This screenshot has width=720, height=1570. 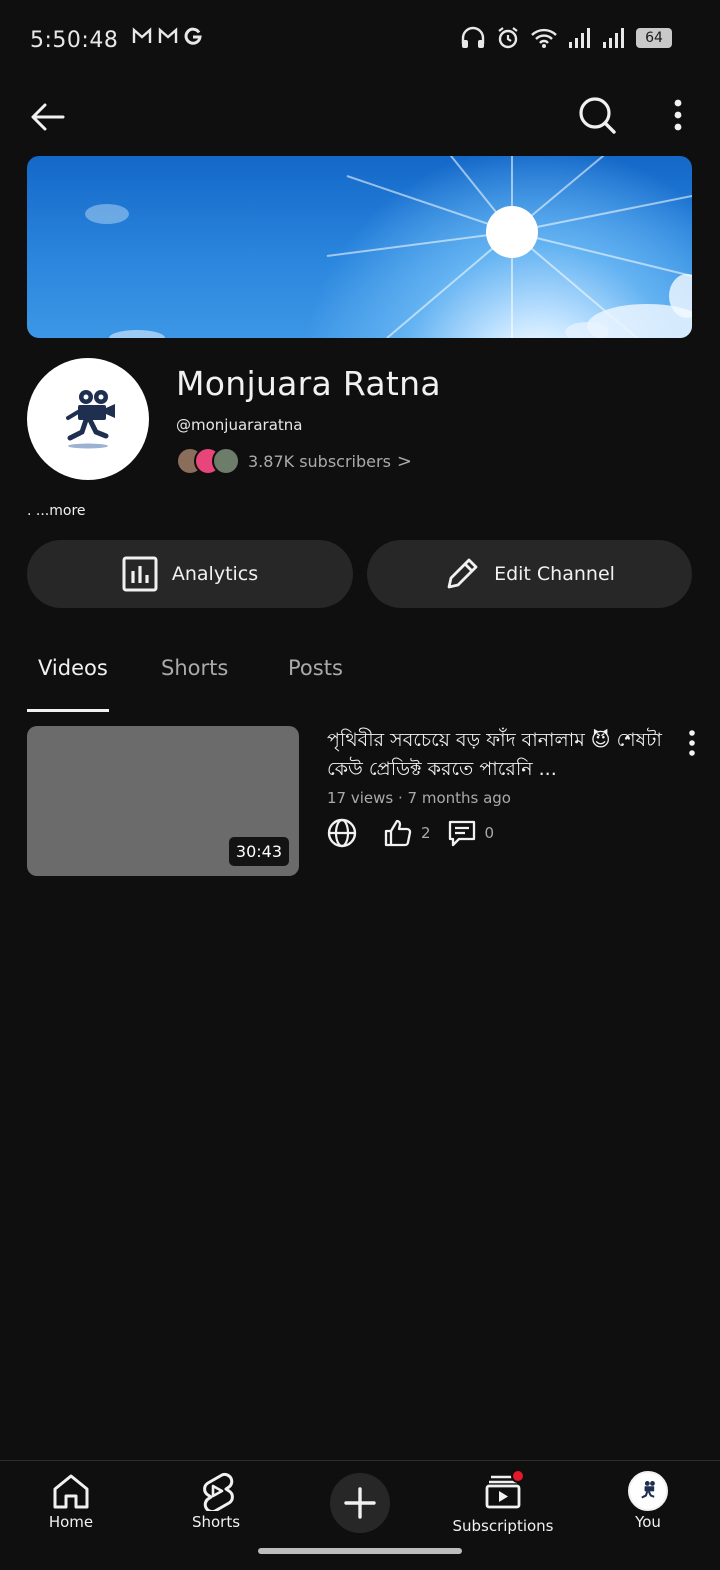 I want to click on search-button, so click(x=597, y=115).